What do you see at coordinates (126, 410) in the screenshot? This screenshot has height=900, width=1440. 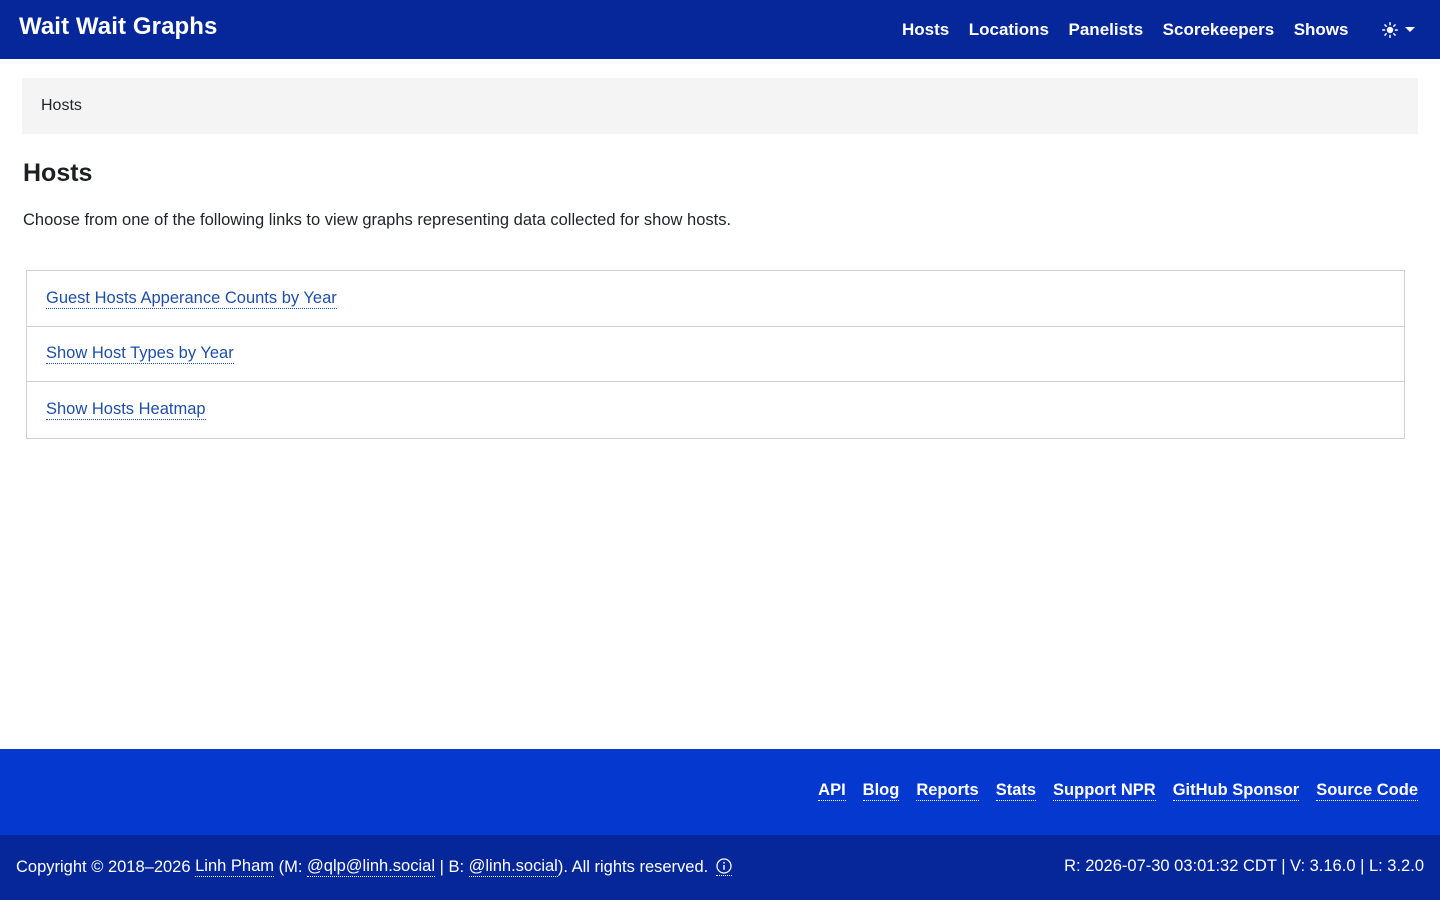 I see `link-show-hosts-heatmap: Show Hosts Heatmap` at bounding box center [126, 410].